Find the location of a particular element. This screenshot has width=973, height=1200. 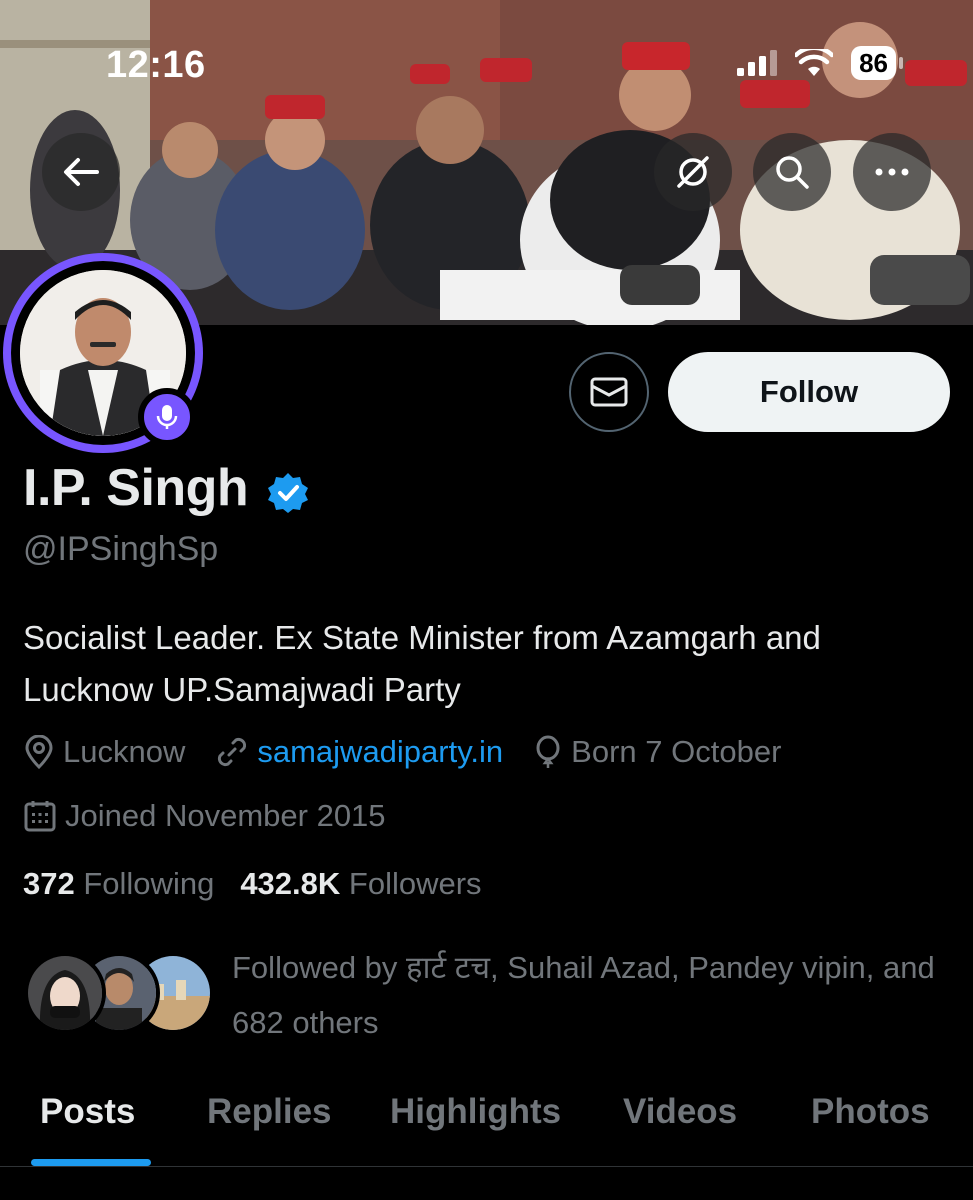

tab-highlights: Highlights is located at coordinates (475, 1112).